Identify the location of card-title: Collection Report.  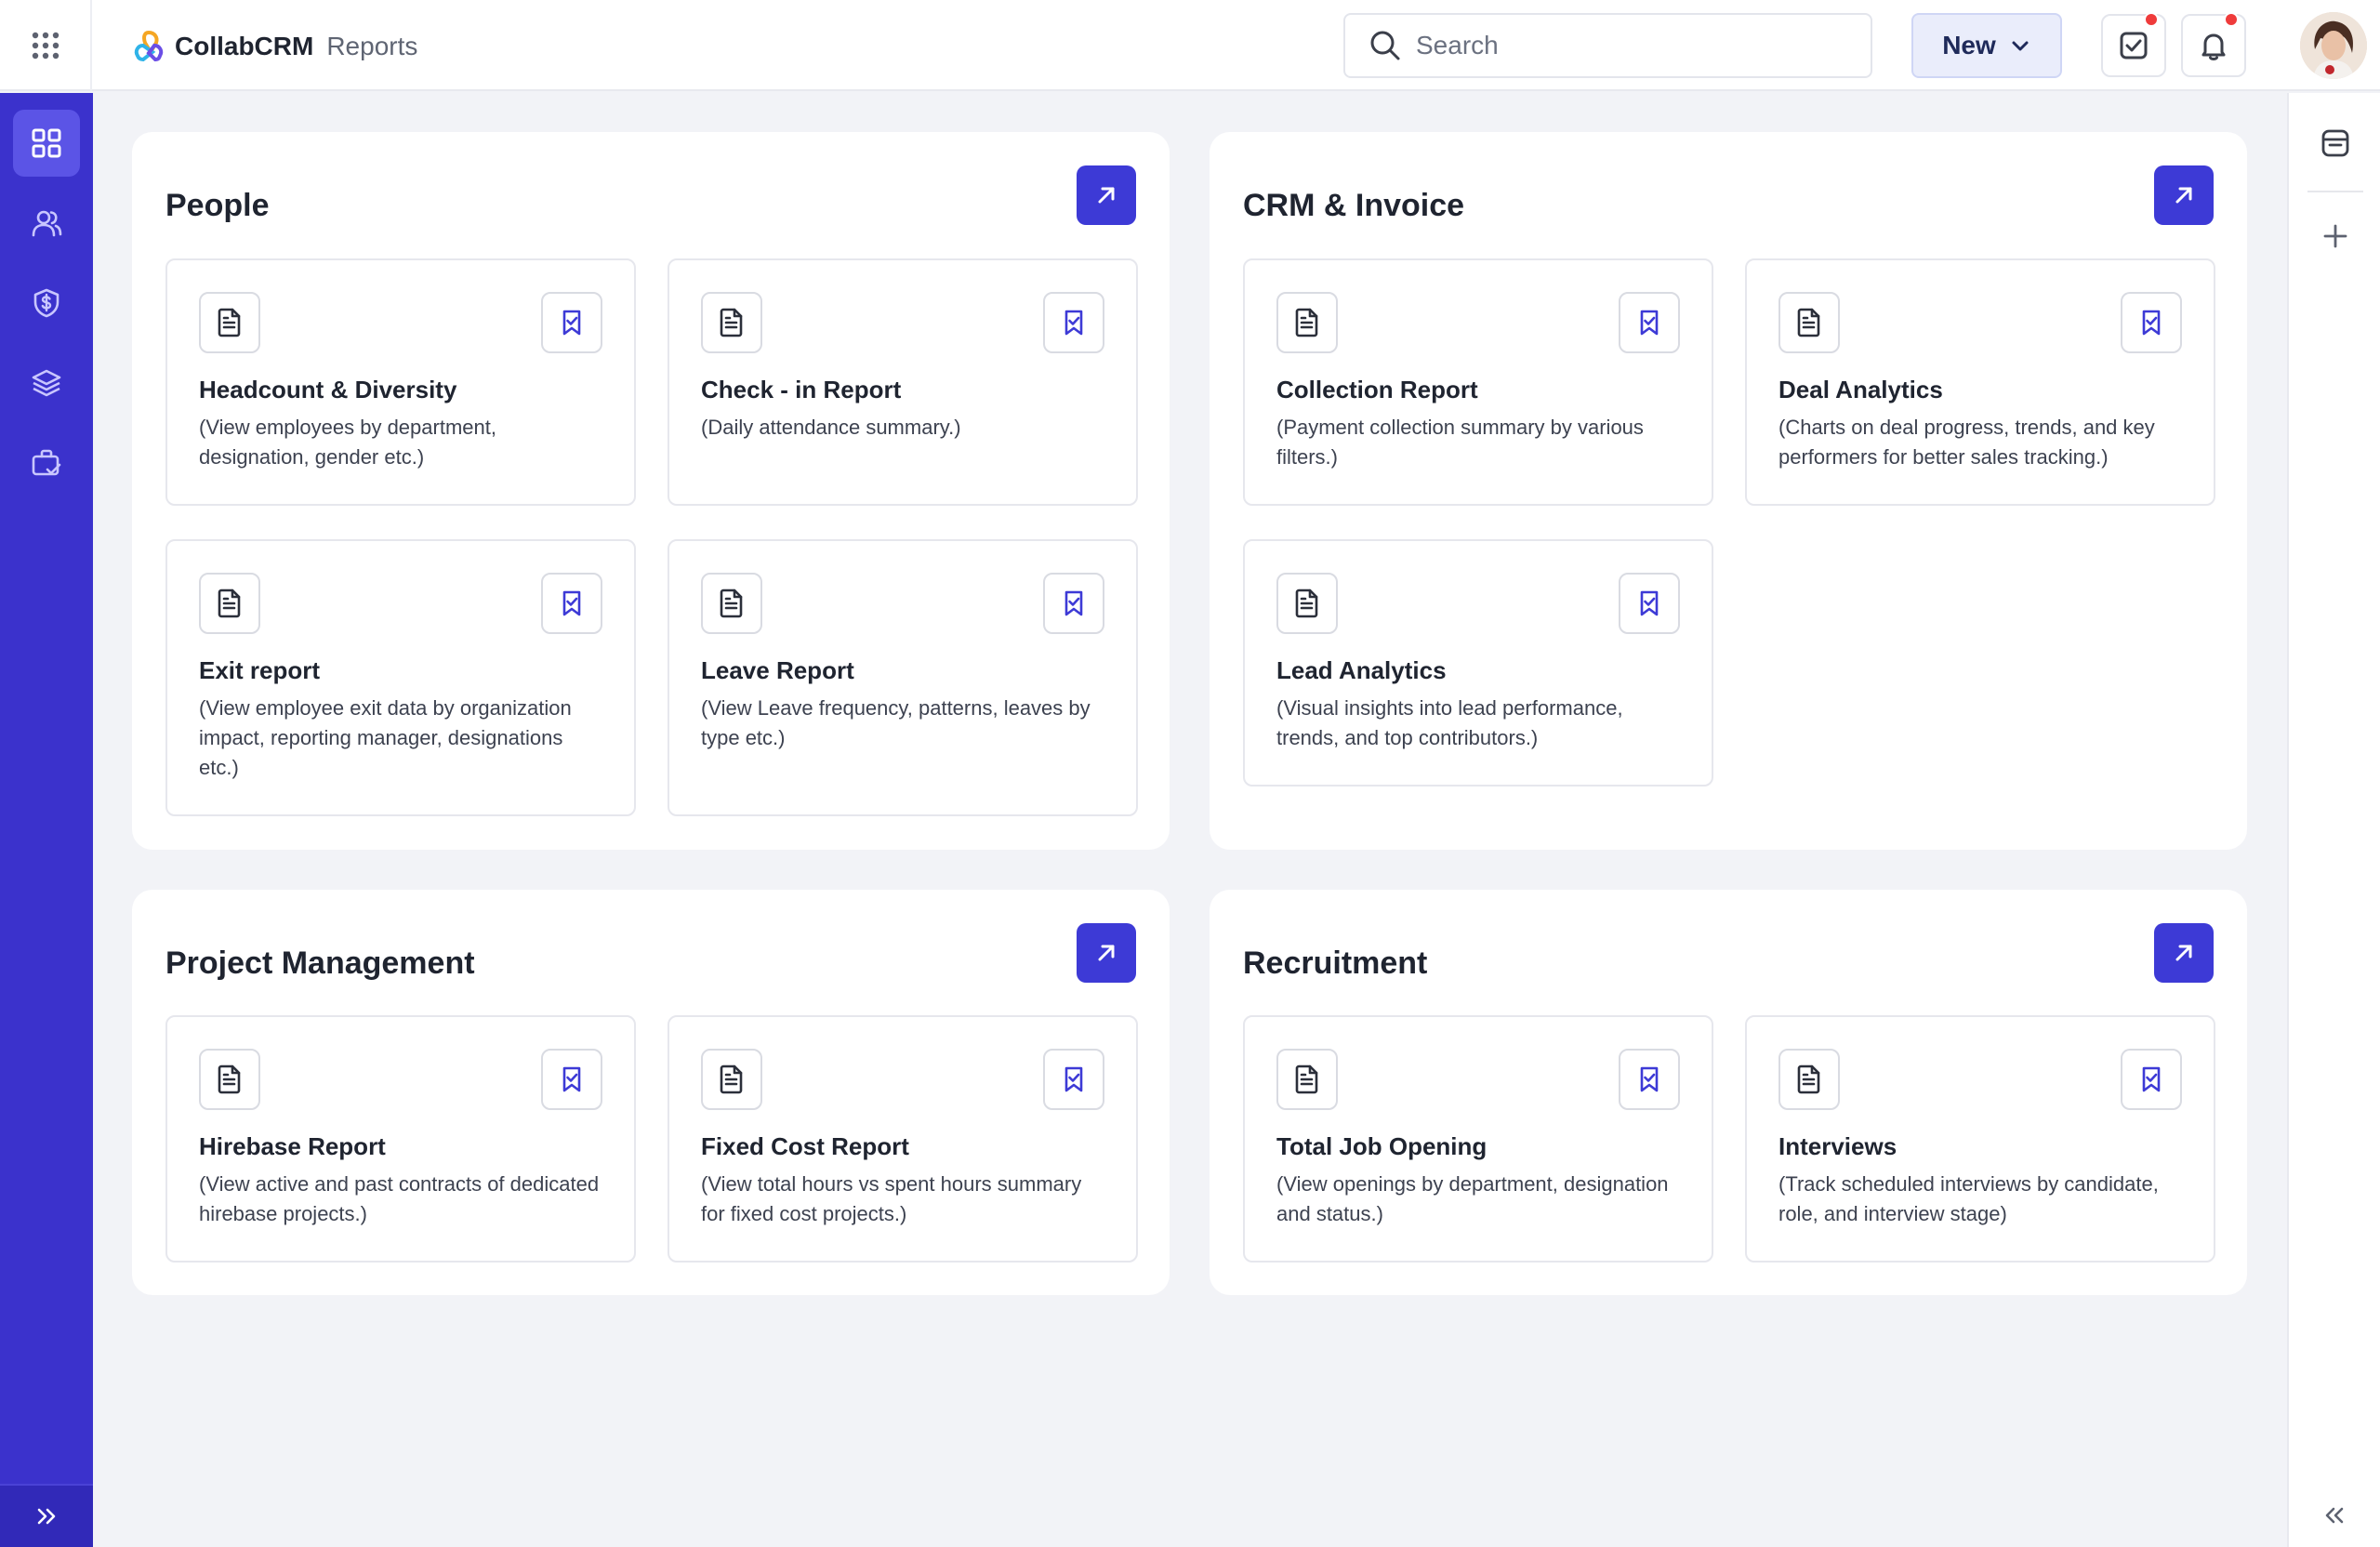
(1377, 389).